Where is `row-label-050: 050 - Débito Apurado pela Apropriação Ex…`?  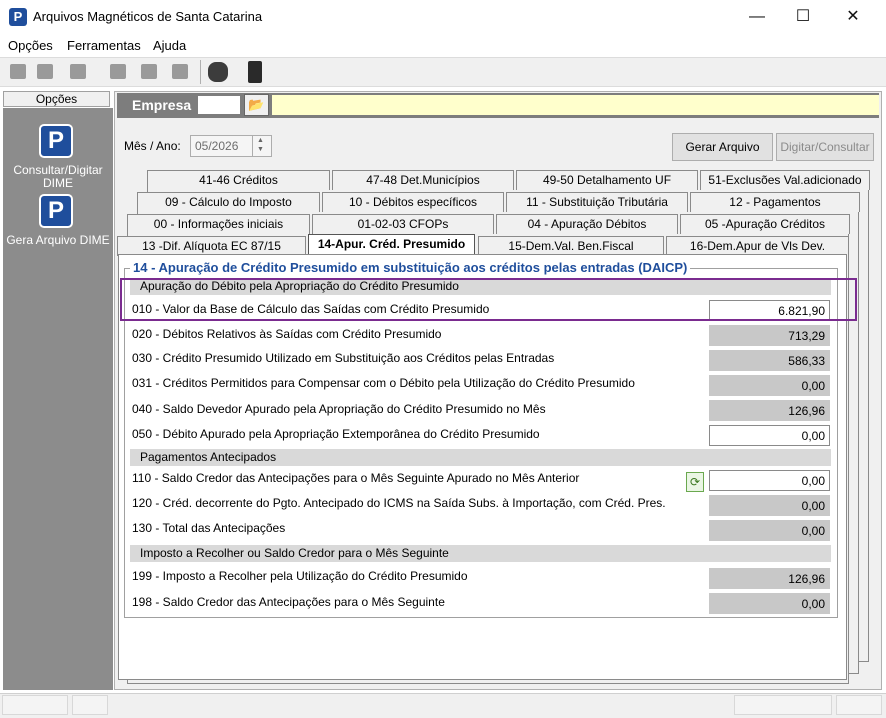
row-label-050: 050 - Débito Apurado pela Apropriação Ex… is located at coordinates (336, 434).